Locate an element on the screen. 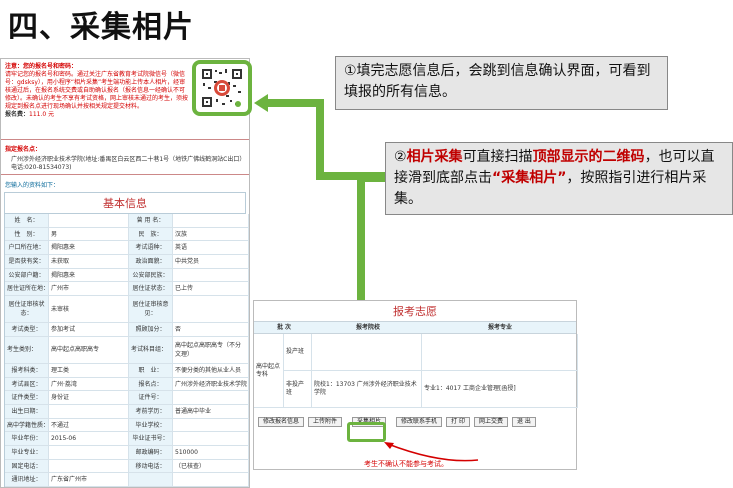  header-school: 报考院校 is located at coordinates (367, 327).